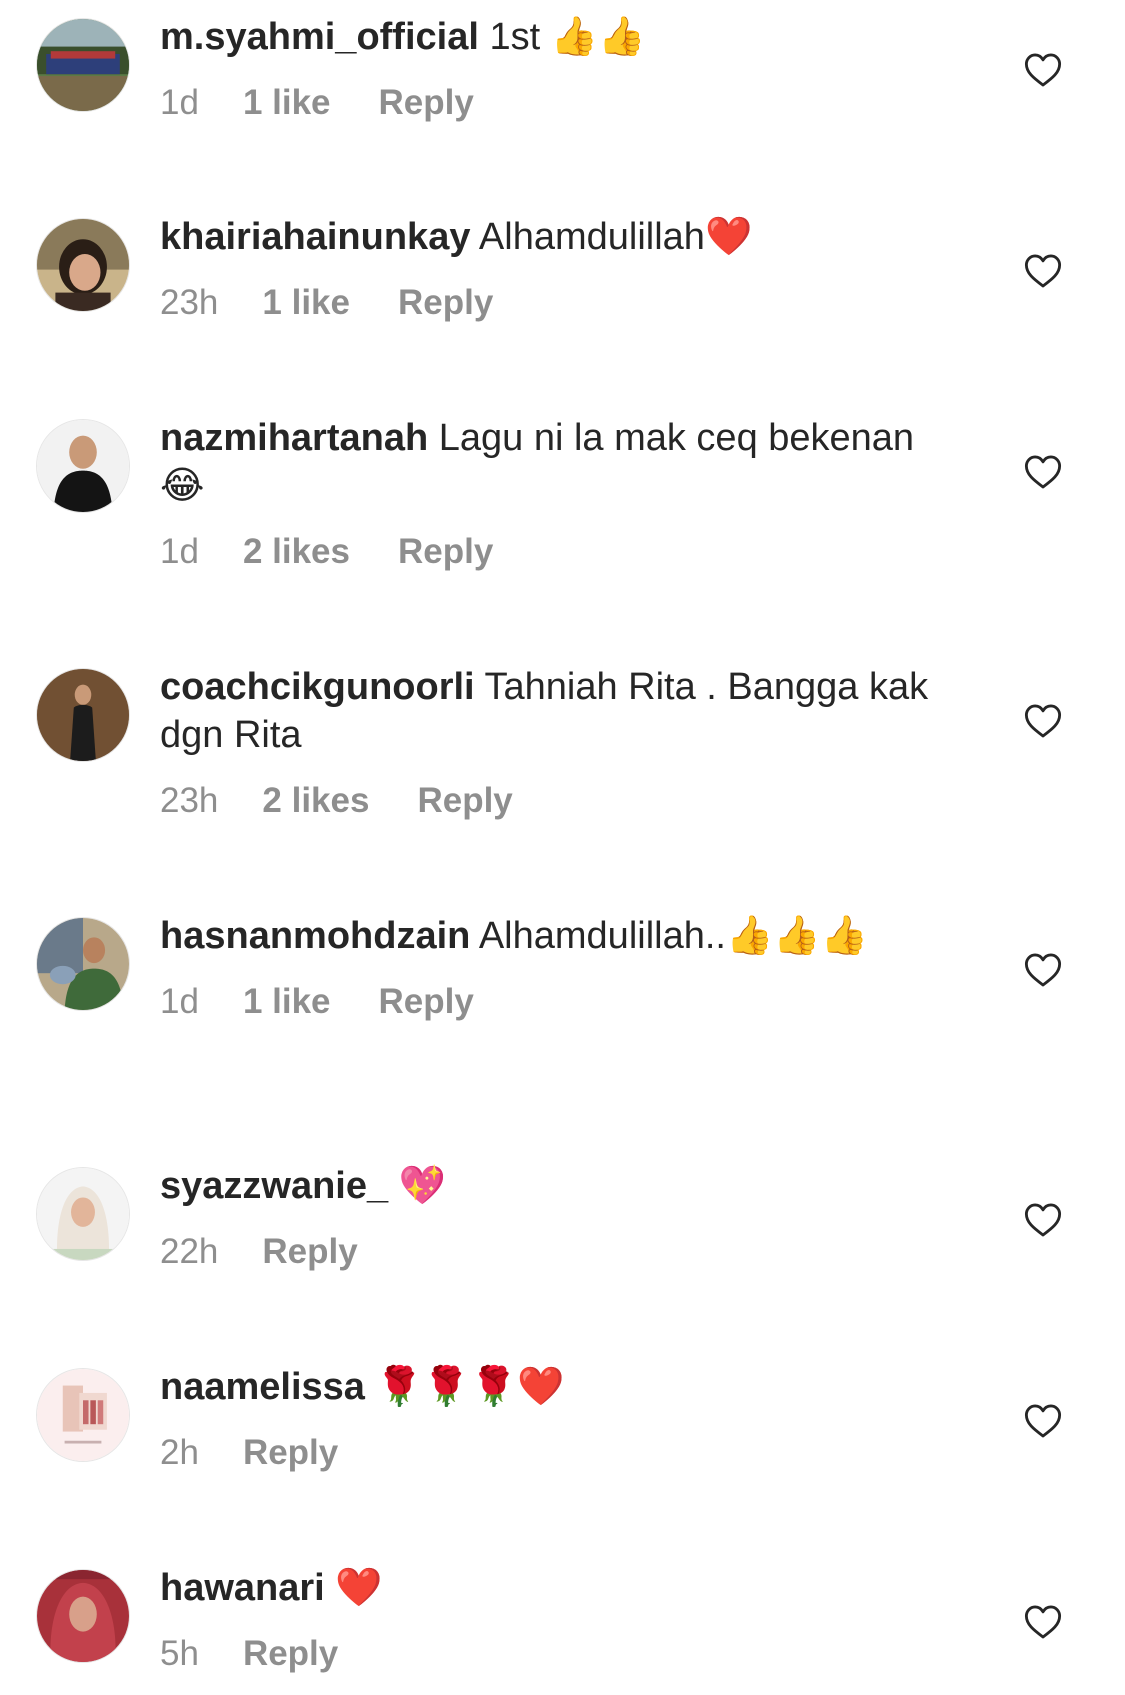  Describe the element at coordinates (179, 1653) in the screenshot. I see `timestamp: 5h` at that location.